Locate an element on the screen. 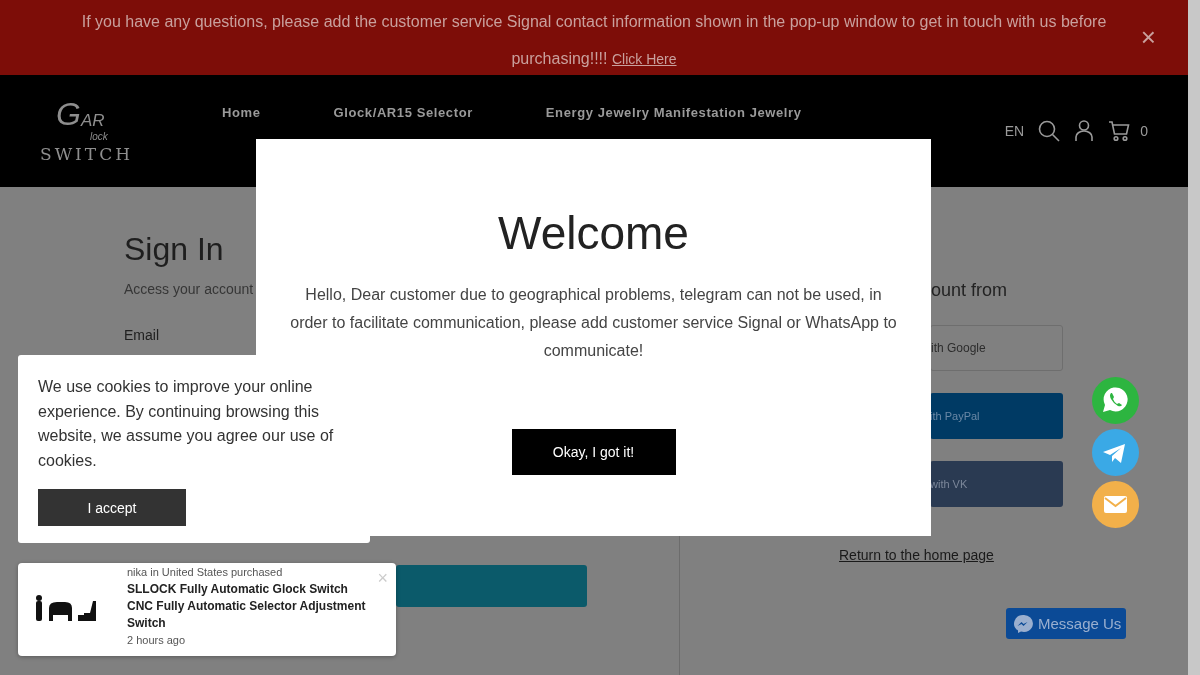 This screenshot has height=675, width=1200. home-page-link: Return to the home page is located at coordinates (916, 555).